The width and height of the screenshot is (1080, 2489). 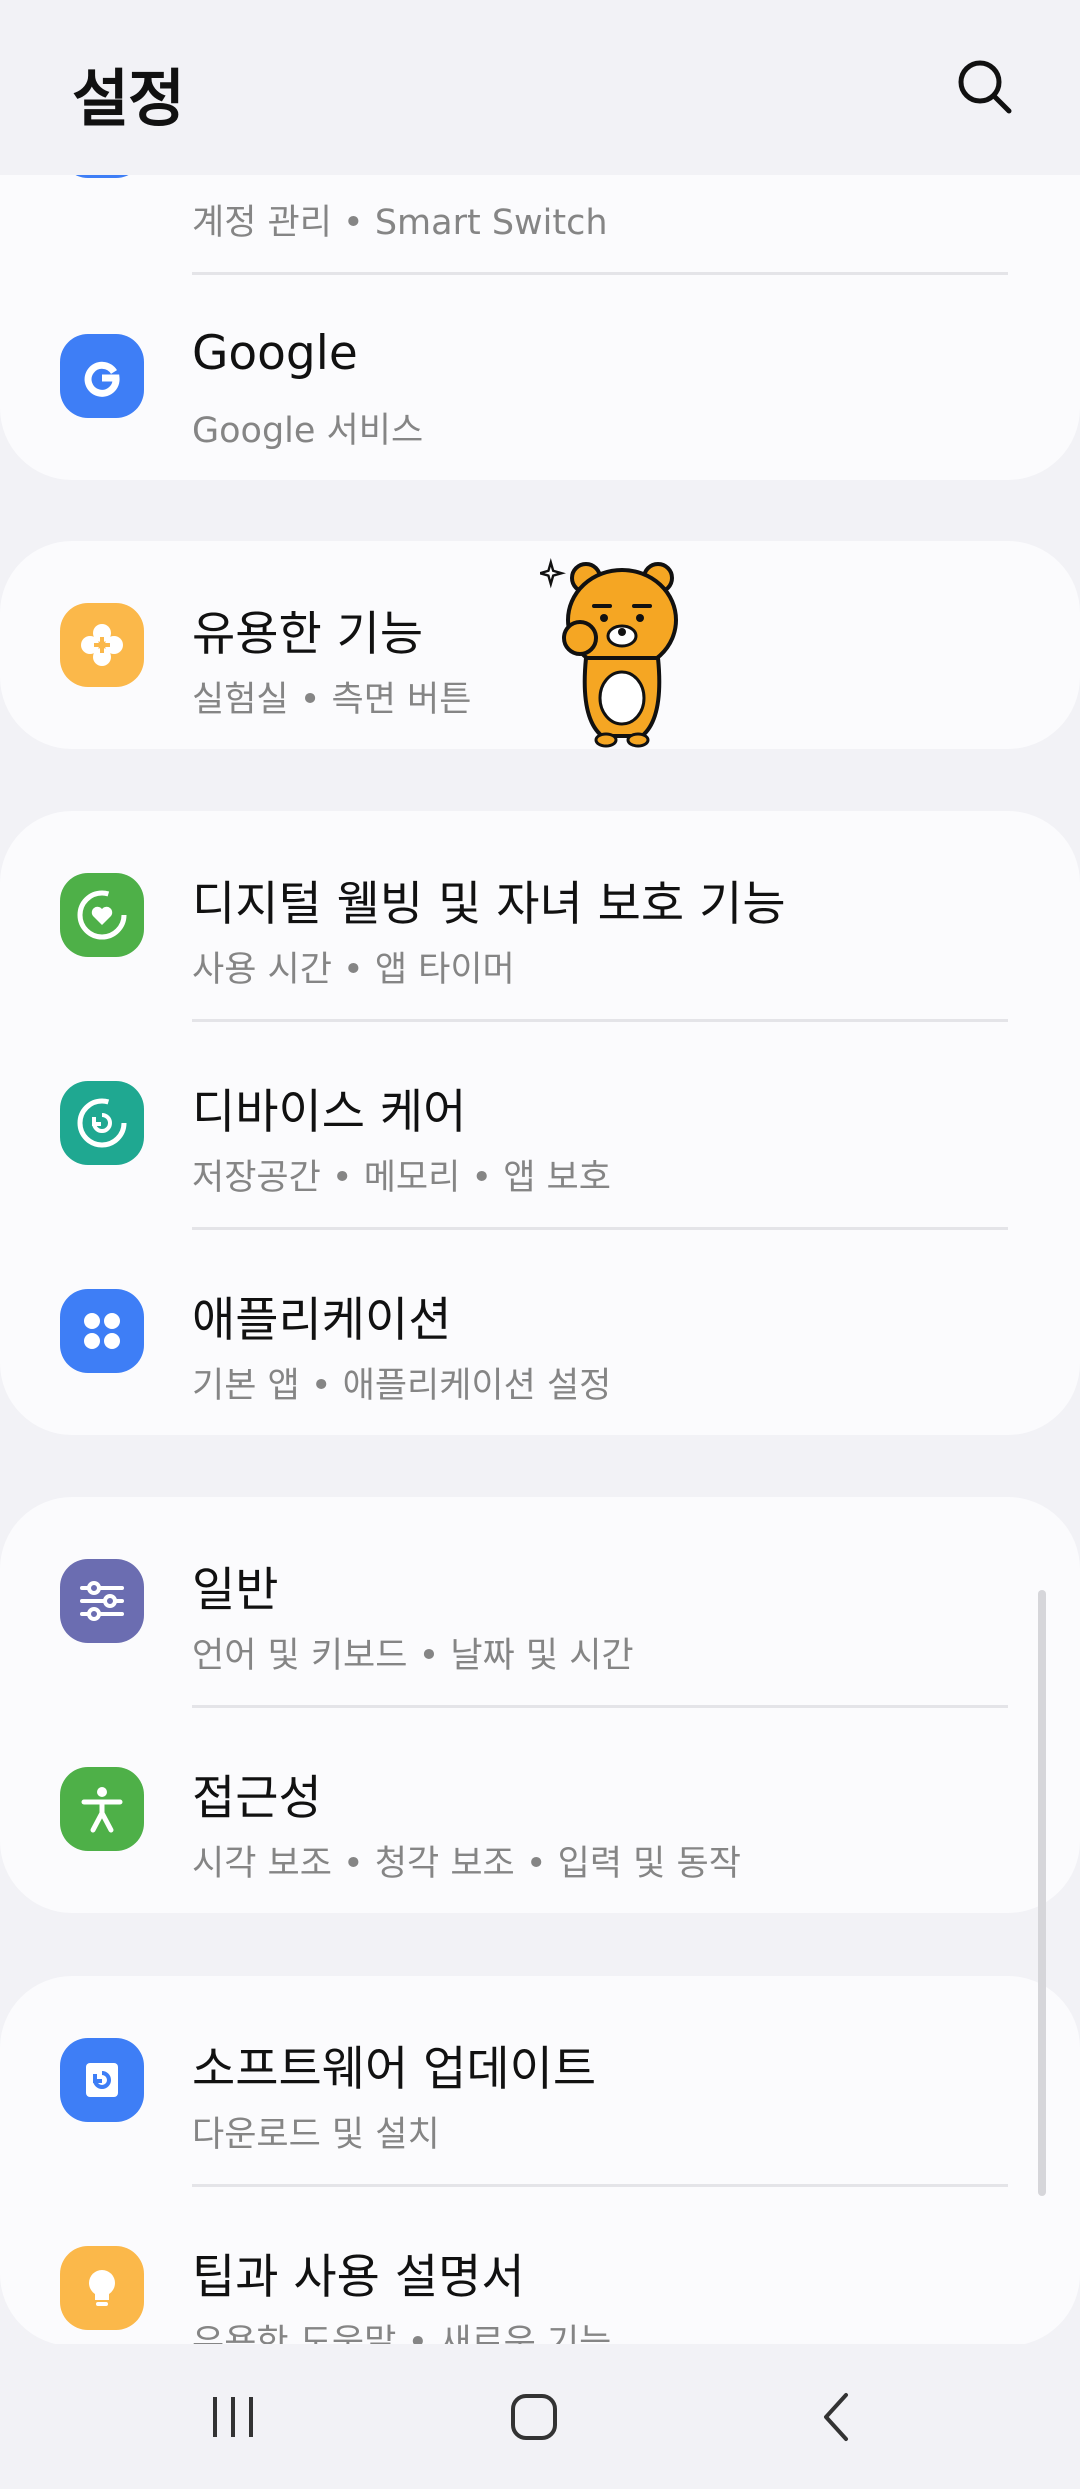 What do you see at coordinates (257, 1798) in the screenshot?
I see `settings-item-accessibility-title: 접근성` at bounding box center [257, 1798].